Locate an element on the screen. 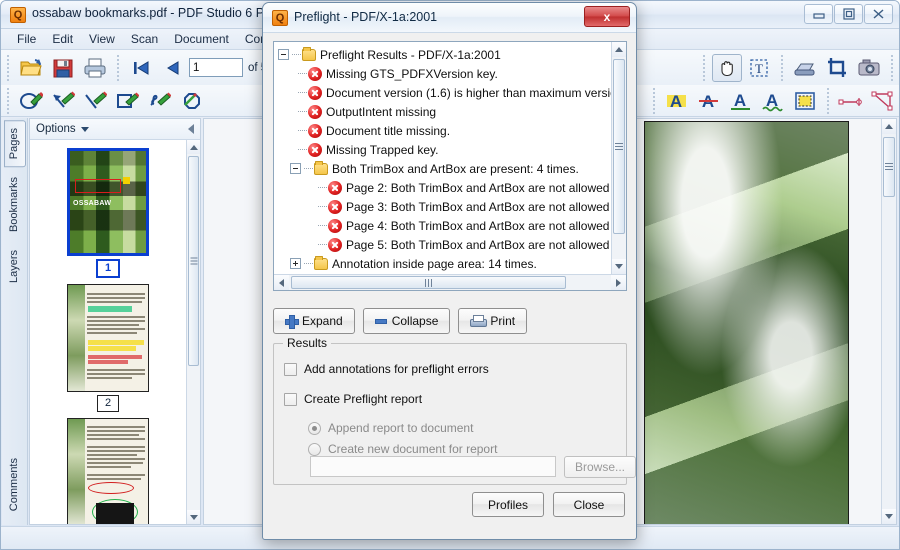 This screenshot has height=550, width=900. open-icon is located at coordinates (31, 68).